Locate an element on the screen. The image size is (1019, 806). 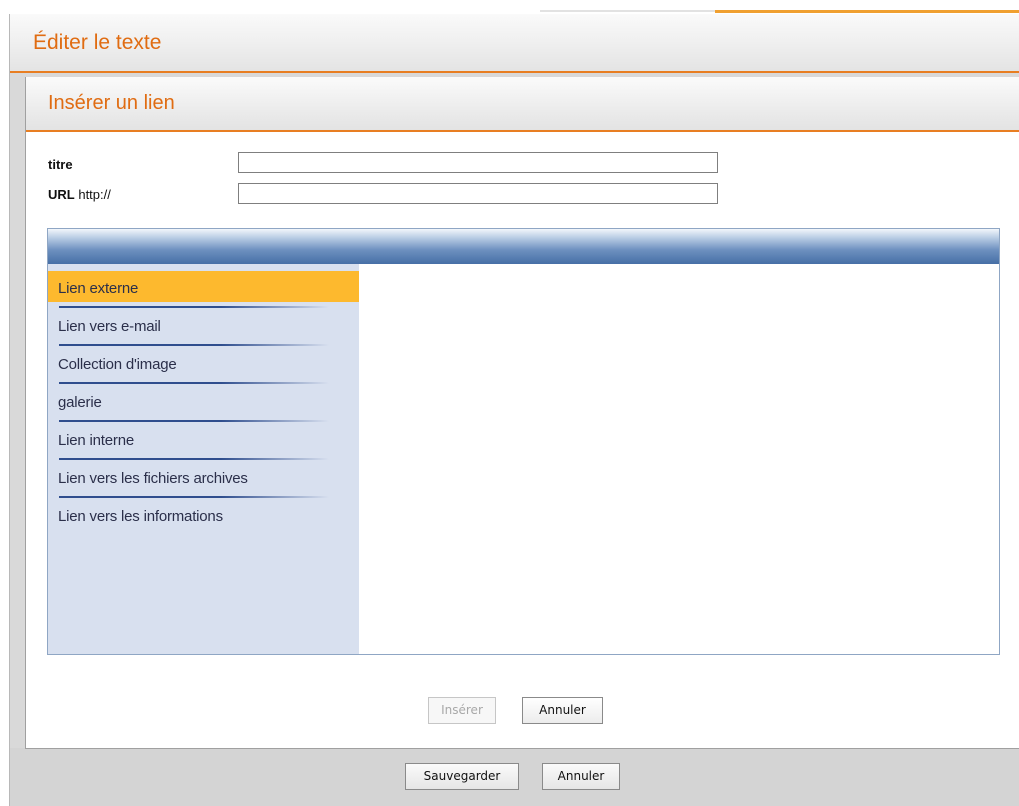
outer-cancel-button: Annuler is located at coordinates (581, 776).